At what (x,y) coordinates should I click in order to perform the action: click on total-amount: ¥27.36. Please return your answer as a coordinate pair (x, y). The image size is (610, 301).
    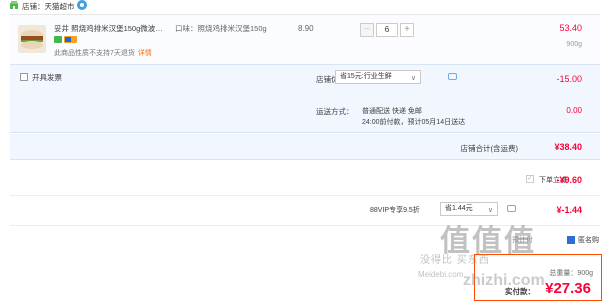
    Looking at the image, I should click on (568, 288).